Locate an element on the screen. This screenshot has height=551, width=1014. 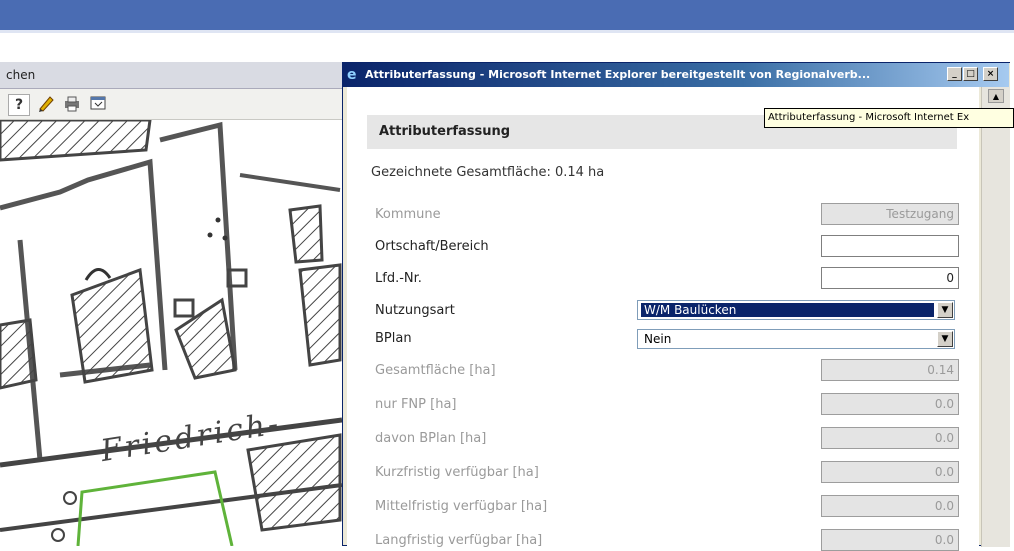
drawn-total-area: Gezeichnete Gesamtfläche: 0.14 ha is located at coordinates (488, 172).